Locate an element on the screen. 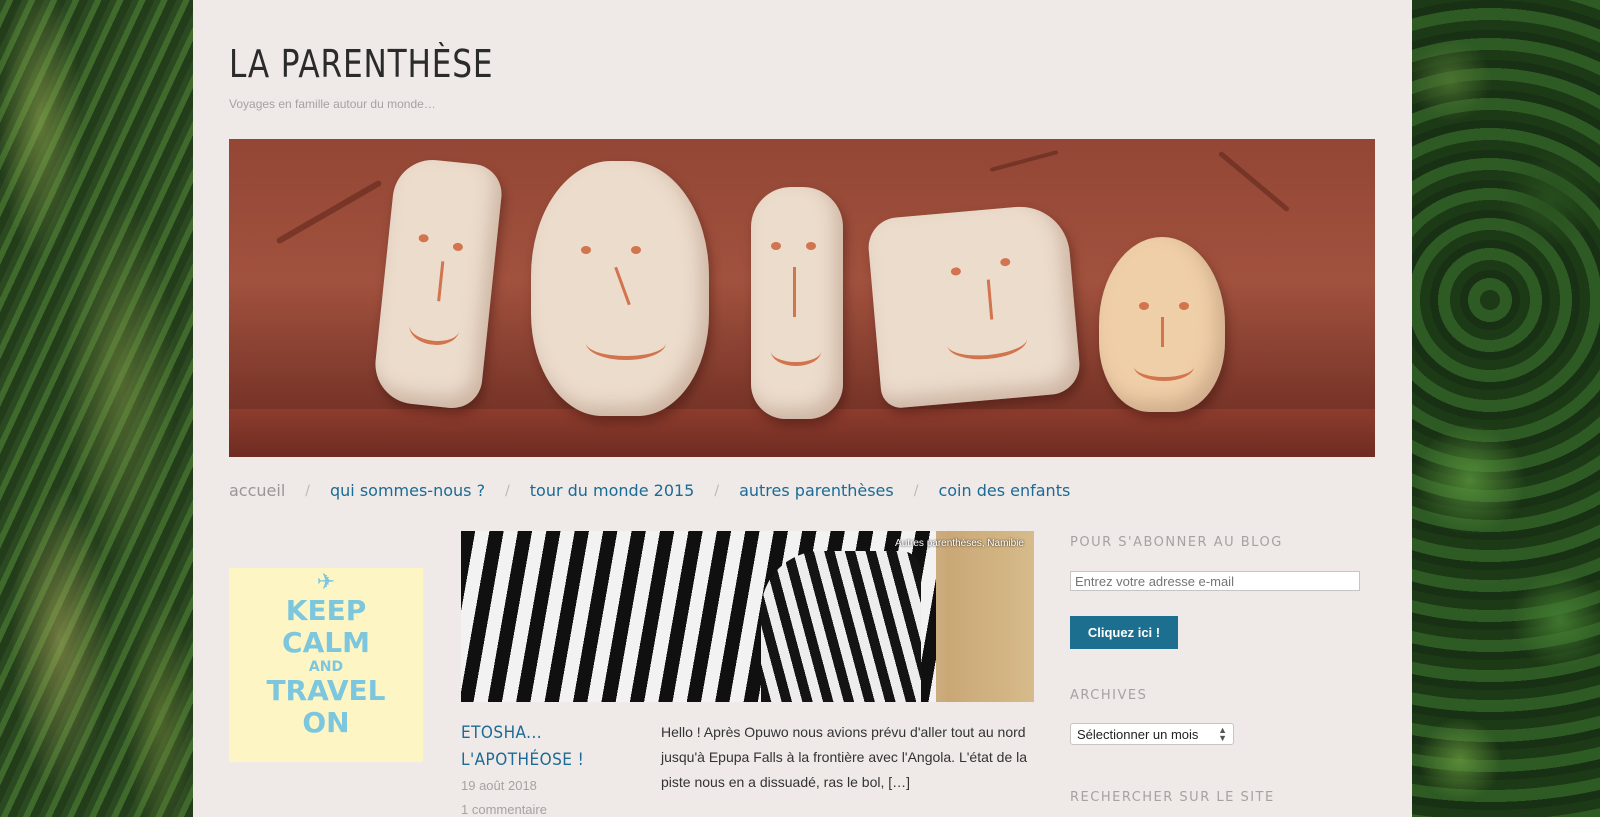  post-categories: Autres parenthèses, Namibie is located at coordinates (959, 543).